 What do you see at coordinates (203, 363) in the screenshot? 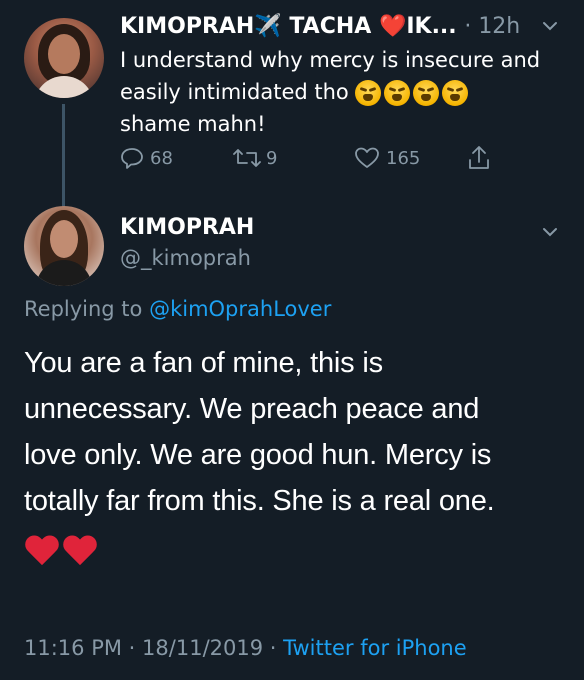
I see `tweet-body-line: You are a fan of mine, this is` at bounding box center [203, 363].